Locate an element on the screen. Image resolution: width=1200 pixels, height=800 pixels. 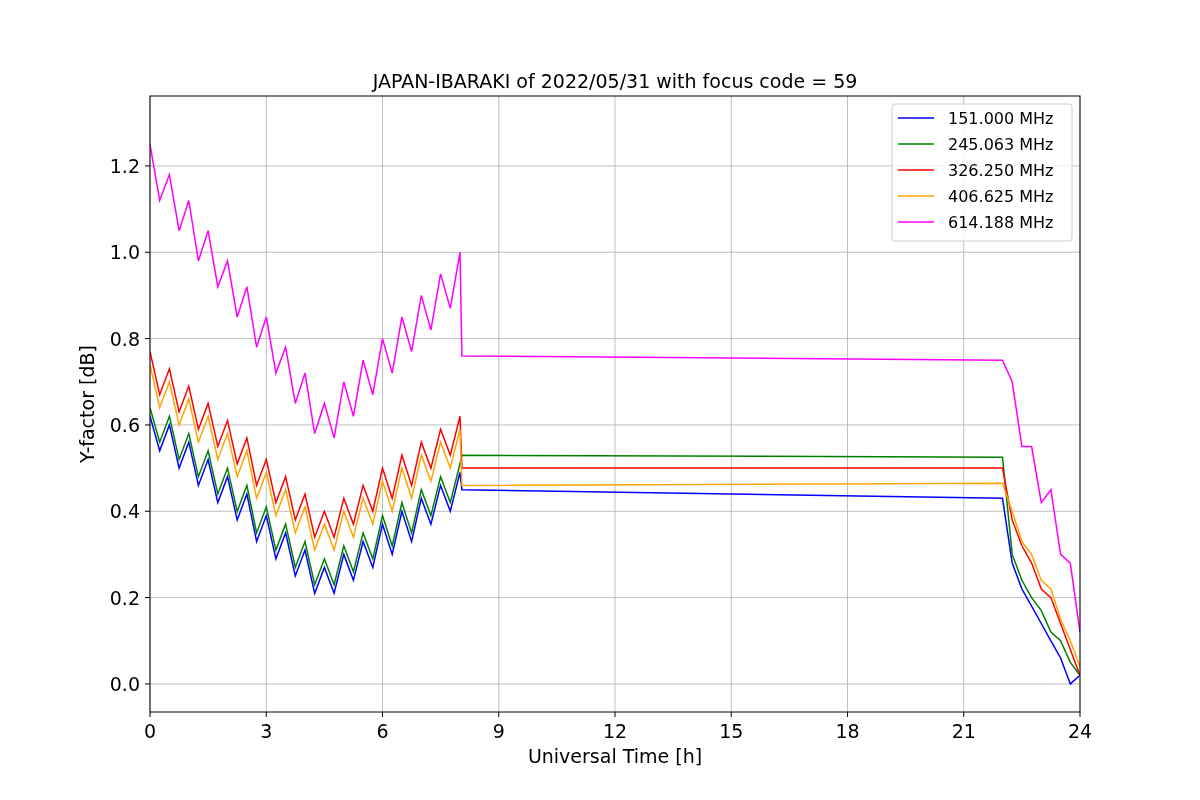
legend-label: 326.250 MHz is located at coordinates (1001, 170).